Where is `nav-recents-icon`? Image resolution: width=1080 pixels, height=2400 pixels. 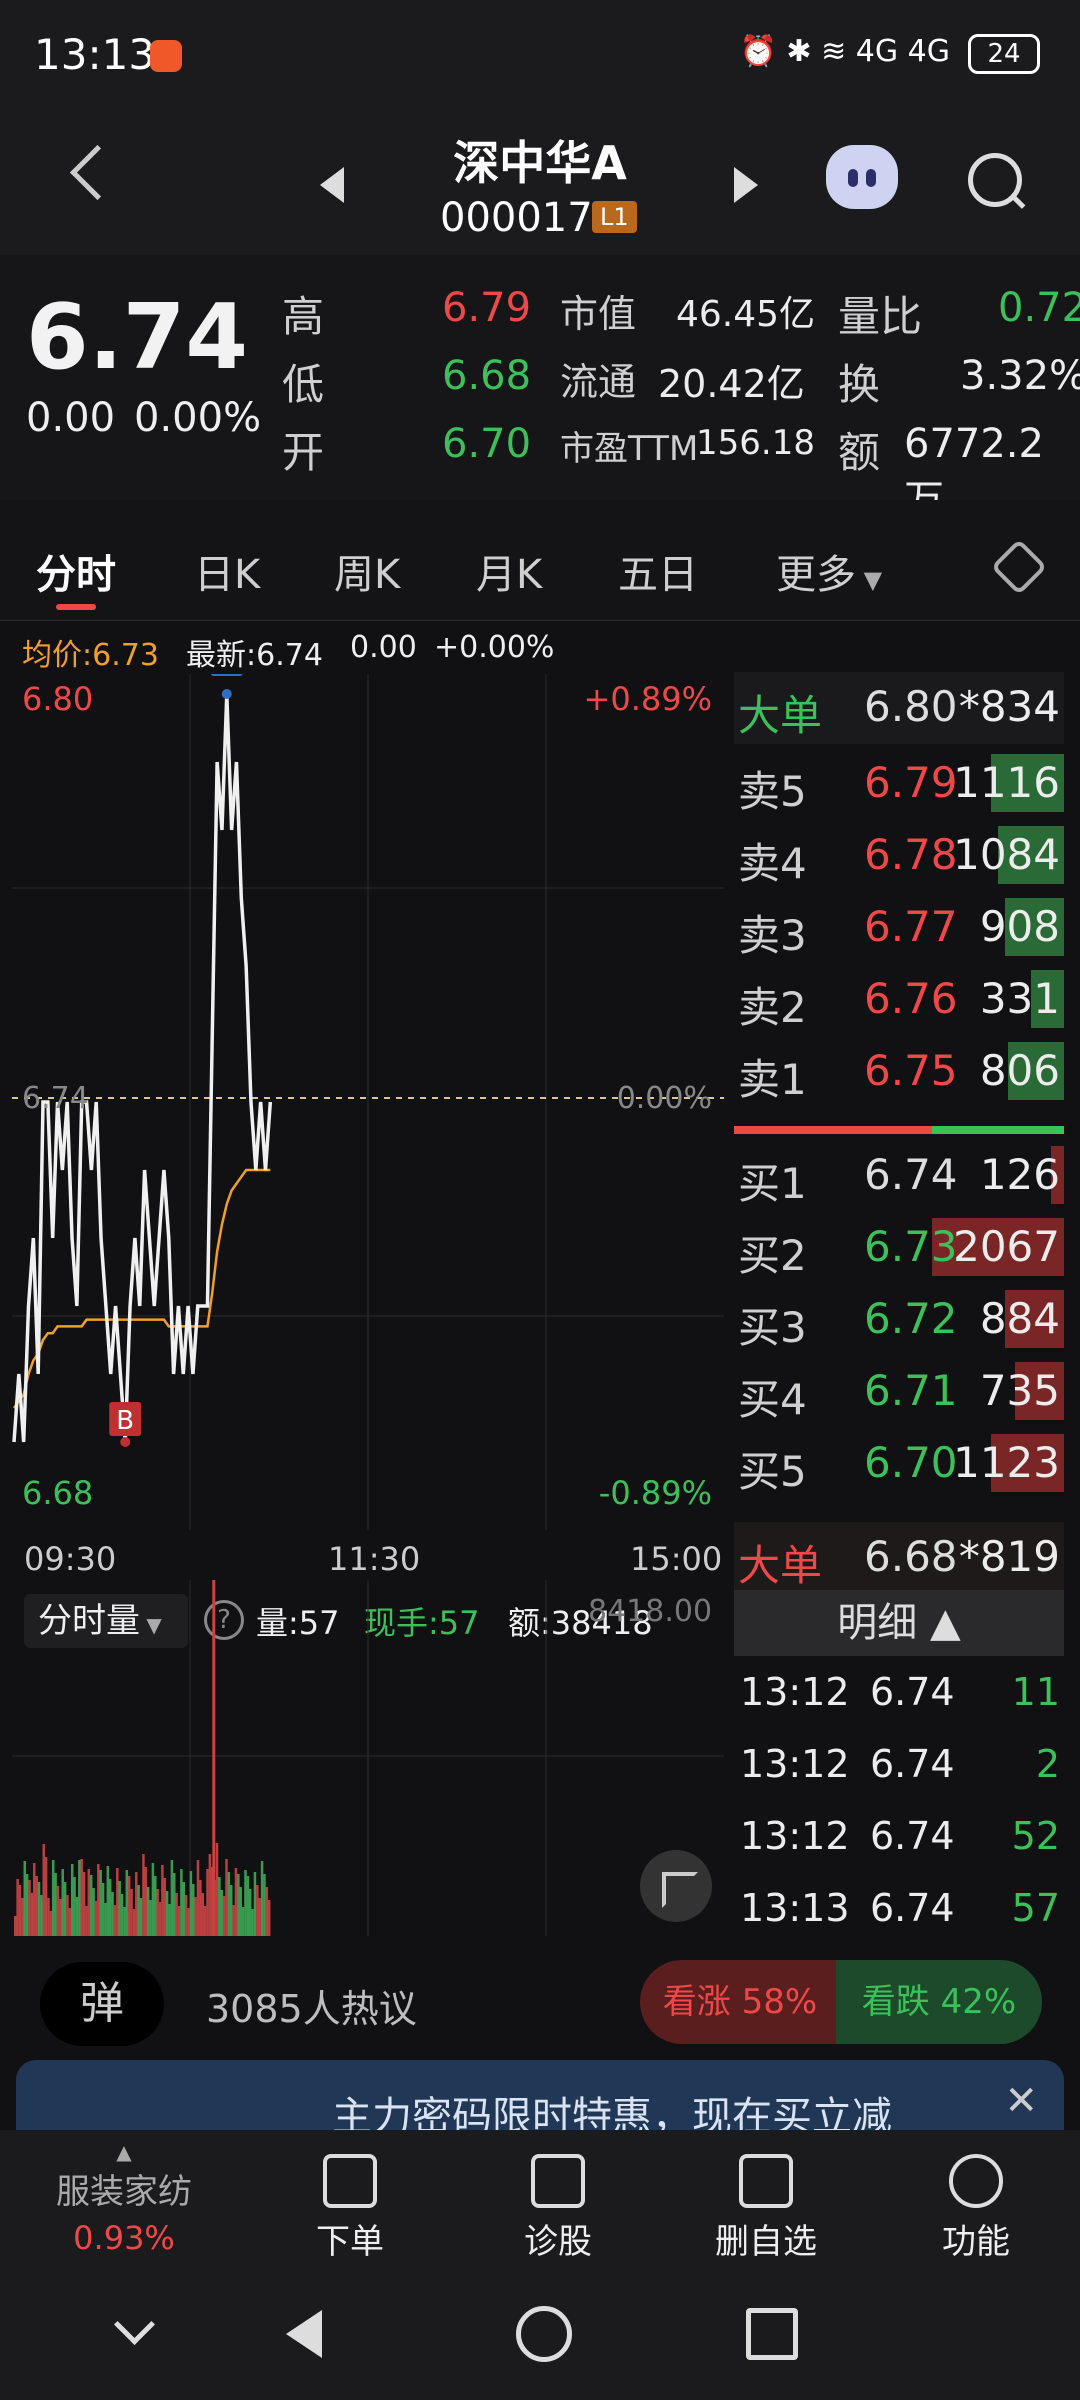
nav-recents-icon is located at coordinates (772, 2334).